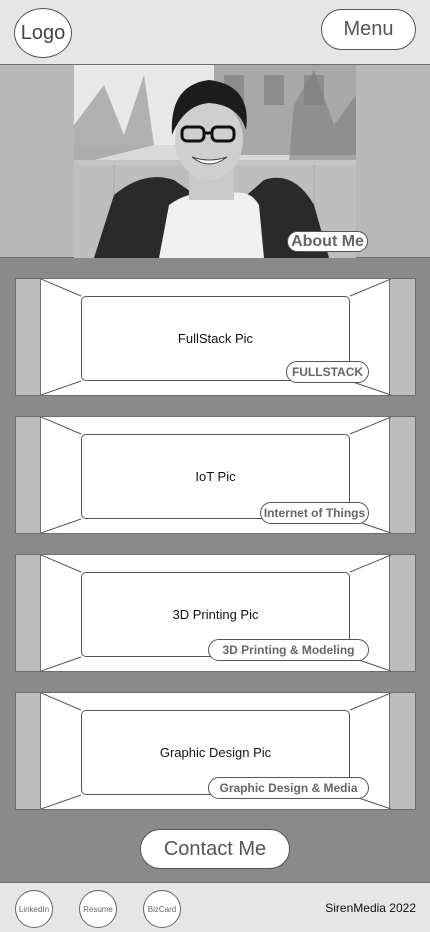 This screenshot has width=430, height=932. What do you see at coordinates (162, 909) in the screenshot?
I see `bizcard-link: BizCard` at bounding box center [162, 909].